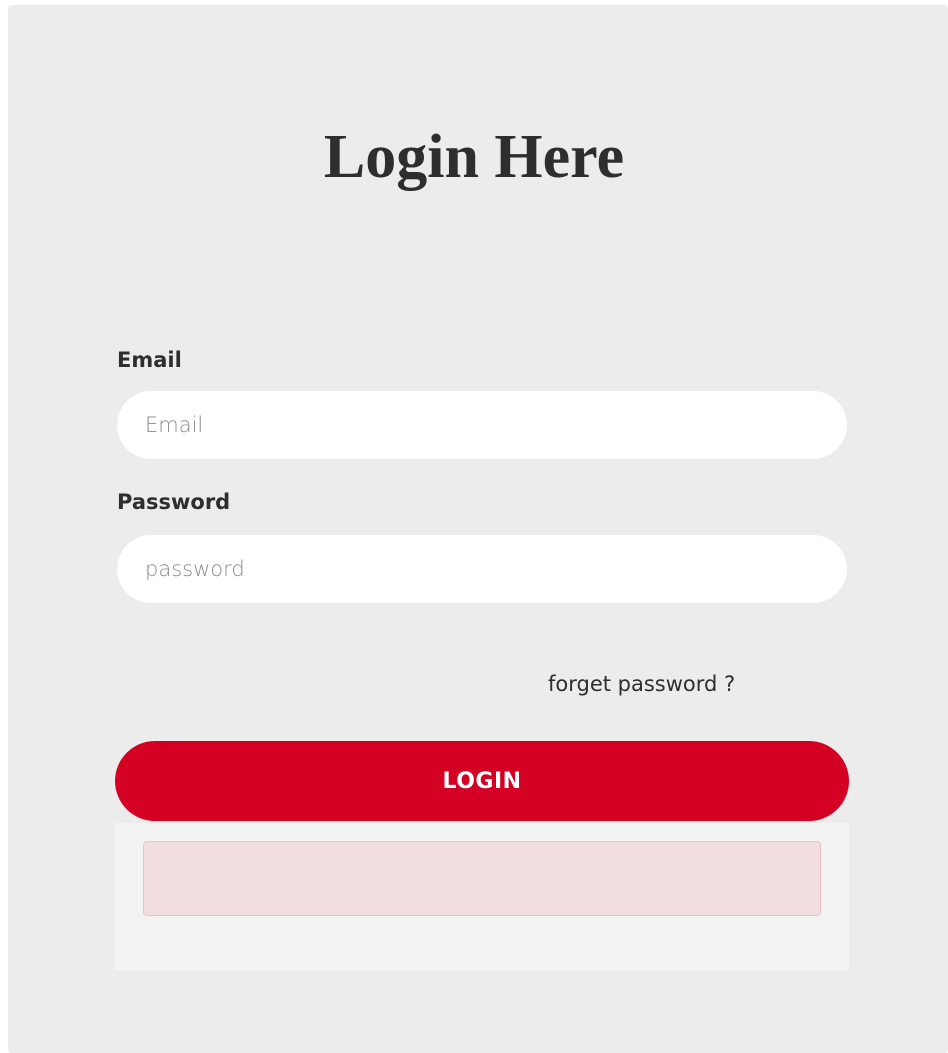 The image size is (948, 1053). I want to click on message-area, so click(482, 896).